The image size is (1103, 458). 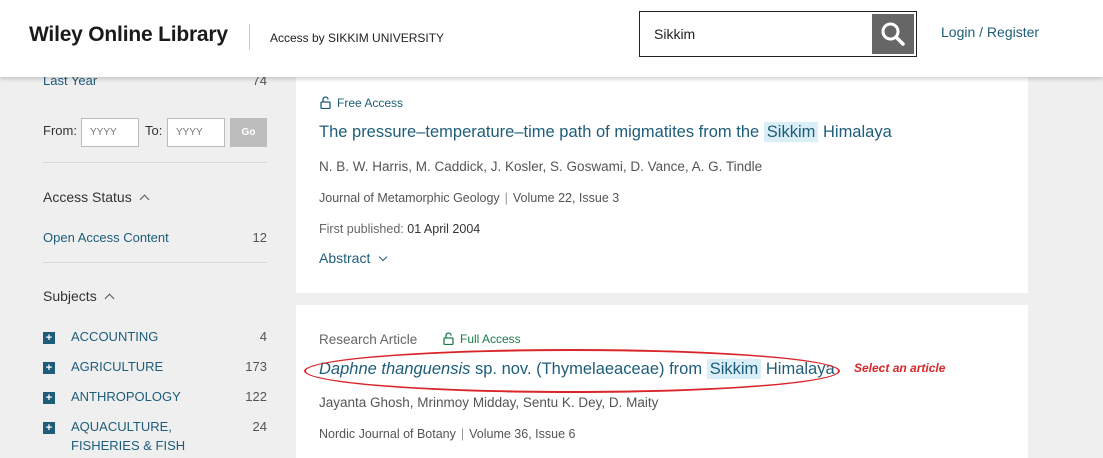 I want to click on abstract-toggle: Abstract, so click(x=353, y=258).